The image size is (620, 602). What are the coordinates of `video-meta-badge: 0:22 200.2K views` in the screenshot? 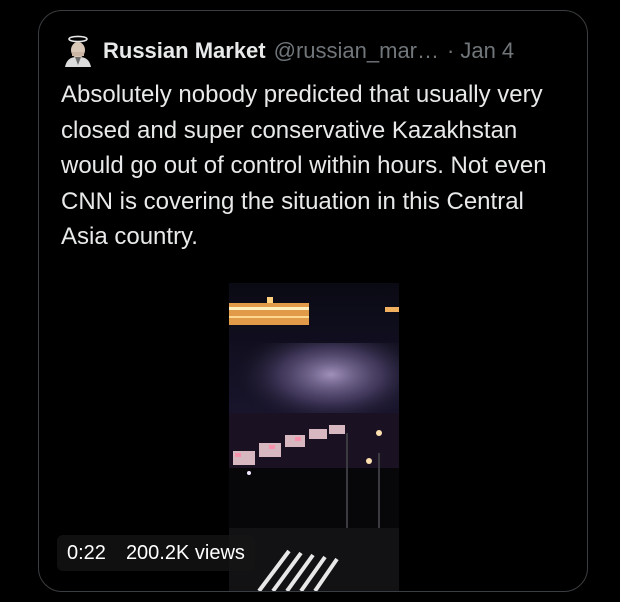 It's located at (156, 553).